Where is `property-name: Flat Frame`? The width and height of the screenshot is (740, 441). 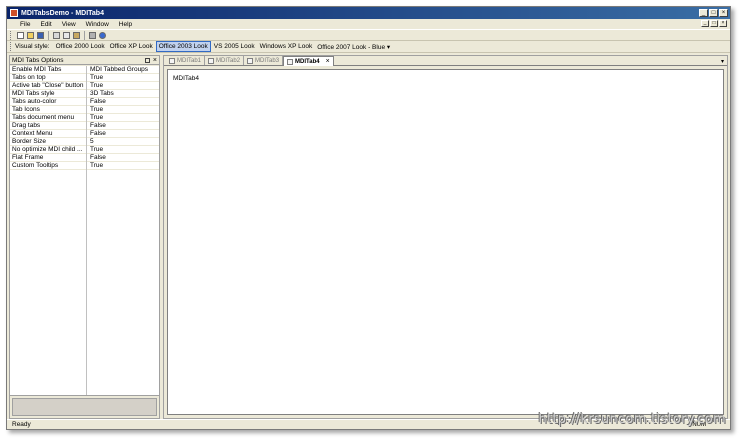 property-name: Flat Frame is located at coordinates (28, 157).